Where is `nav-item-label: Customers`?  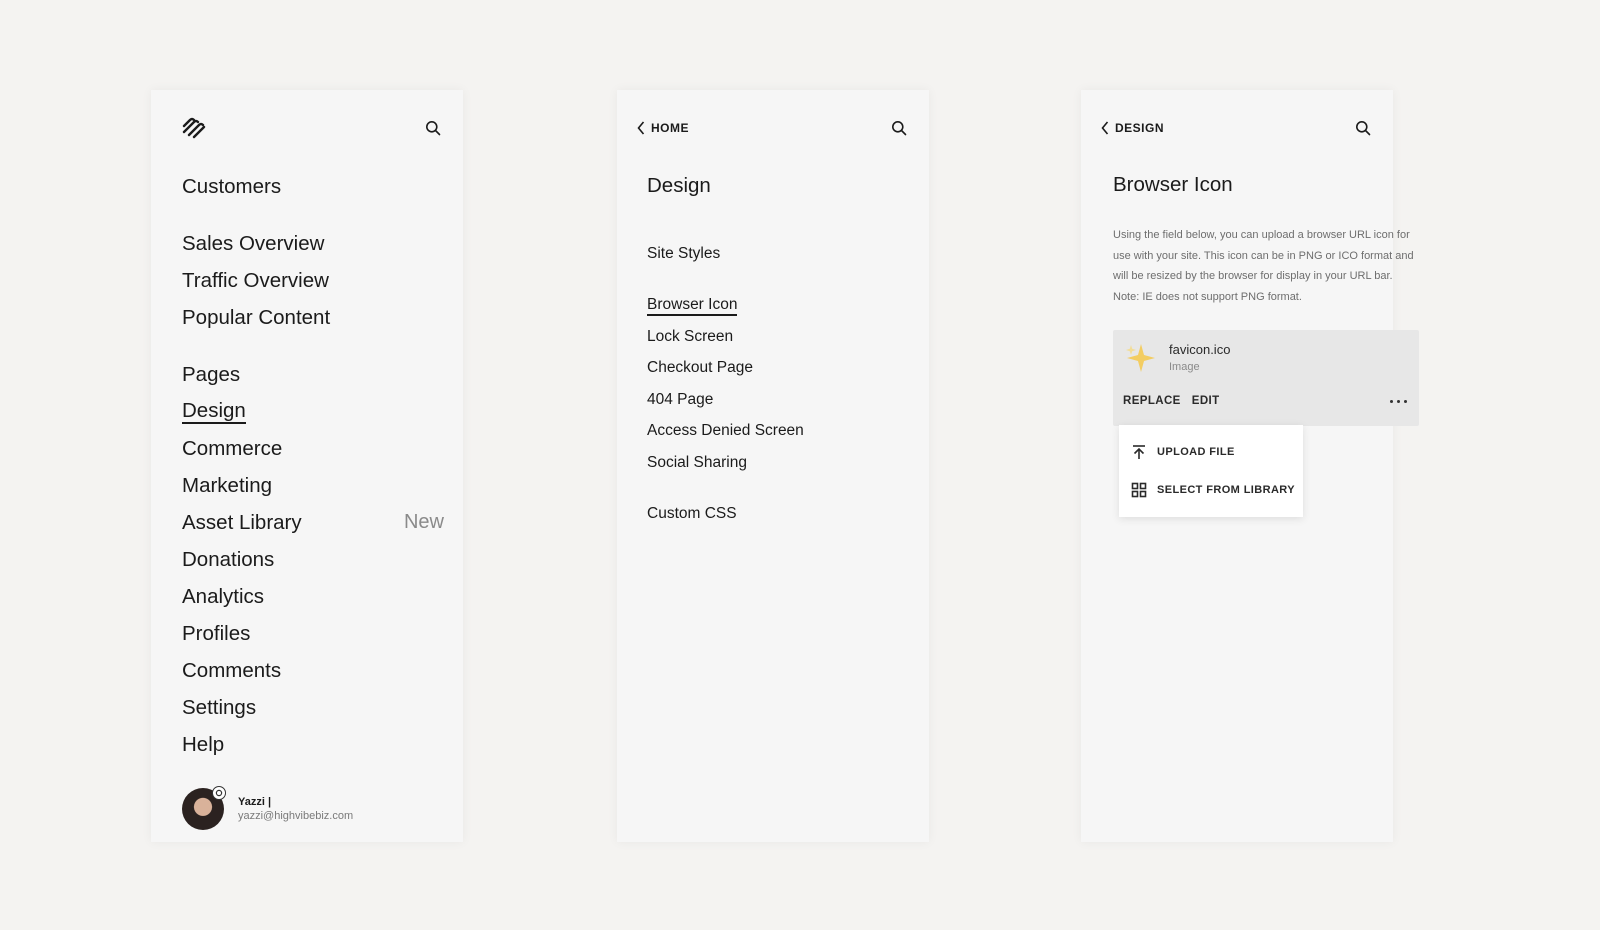
nav-item-label: Customers is located at coordinates (232, 186).